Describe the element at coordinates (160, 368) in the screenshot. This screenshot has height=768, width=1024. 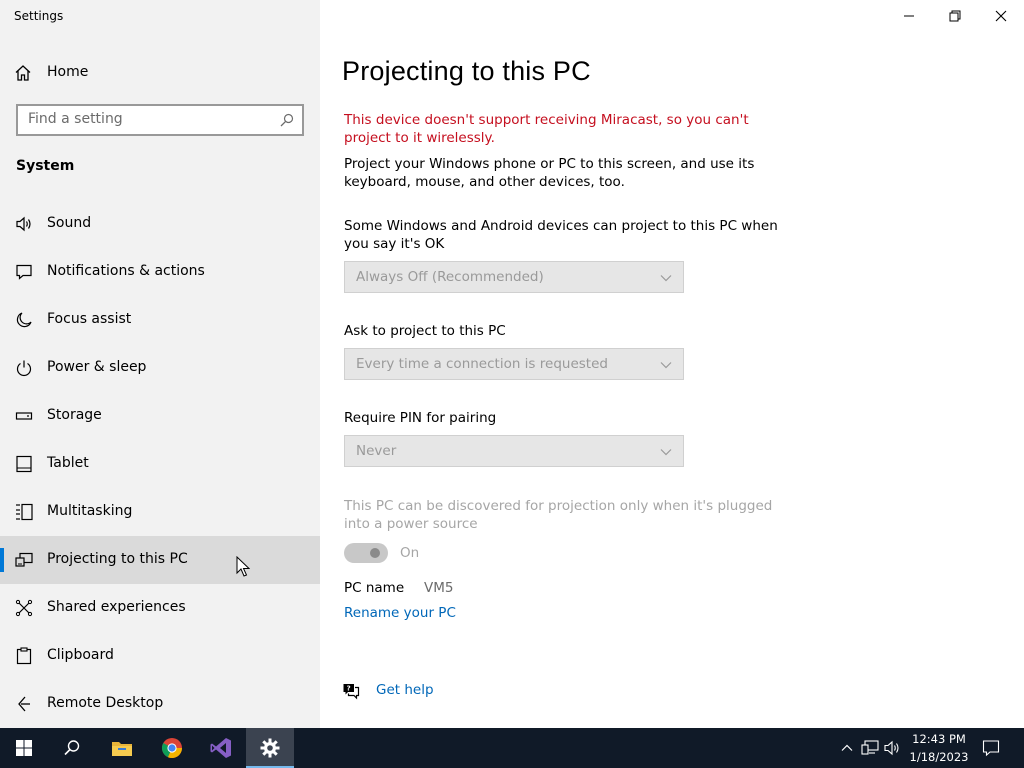
I see `sidebar-item-power-sleep: Power & sleep` at that location.